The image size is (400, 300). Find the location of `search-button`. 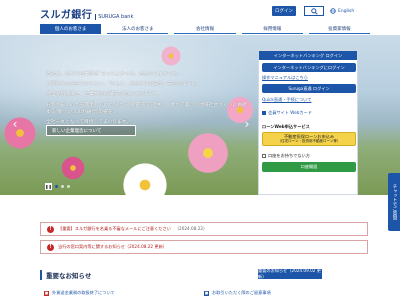

search-button is located at coordinates (314, 11).